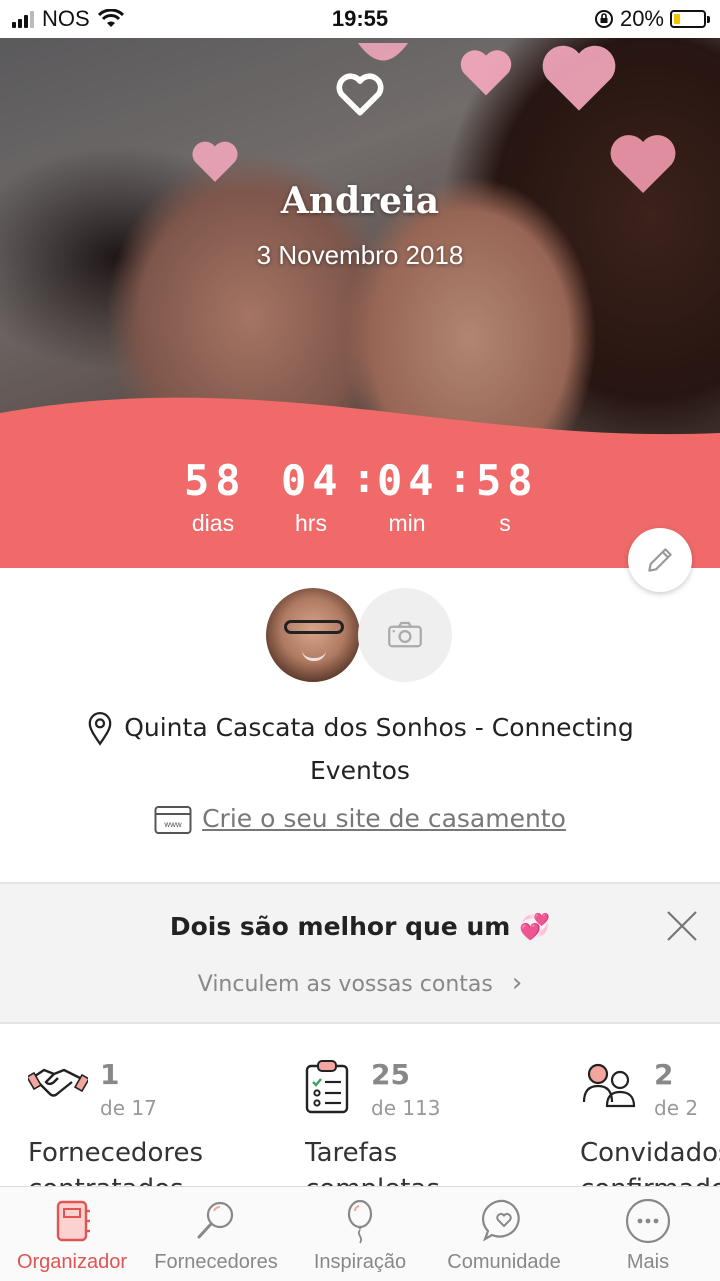 This screenshot has height=1281, width=720. Describe the element at coordinates (384, 818) in the screenshot. I see `wedding-website-link-label: Crie o seu site de casamento` at that location.